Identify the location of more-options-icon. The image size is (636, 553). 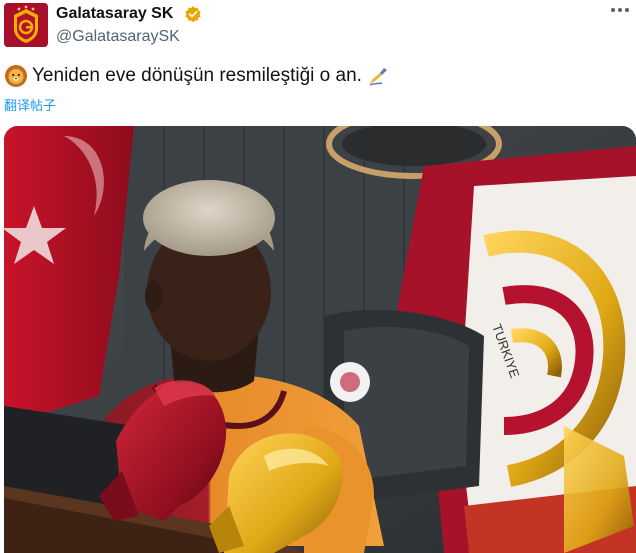
(620, 12).